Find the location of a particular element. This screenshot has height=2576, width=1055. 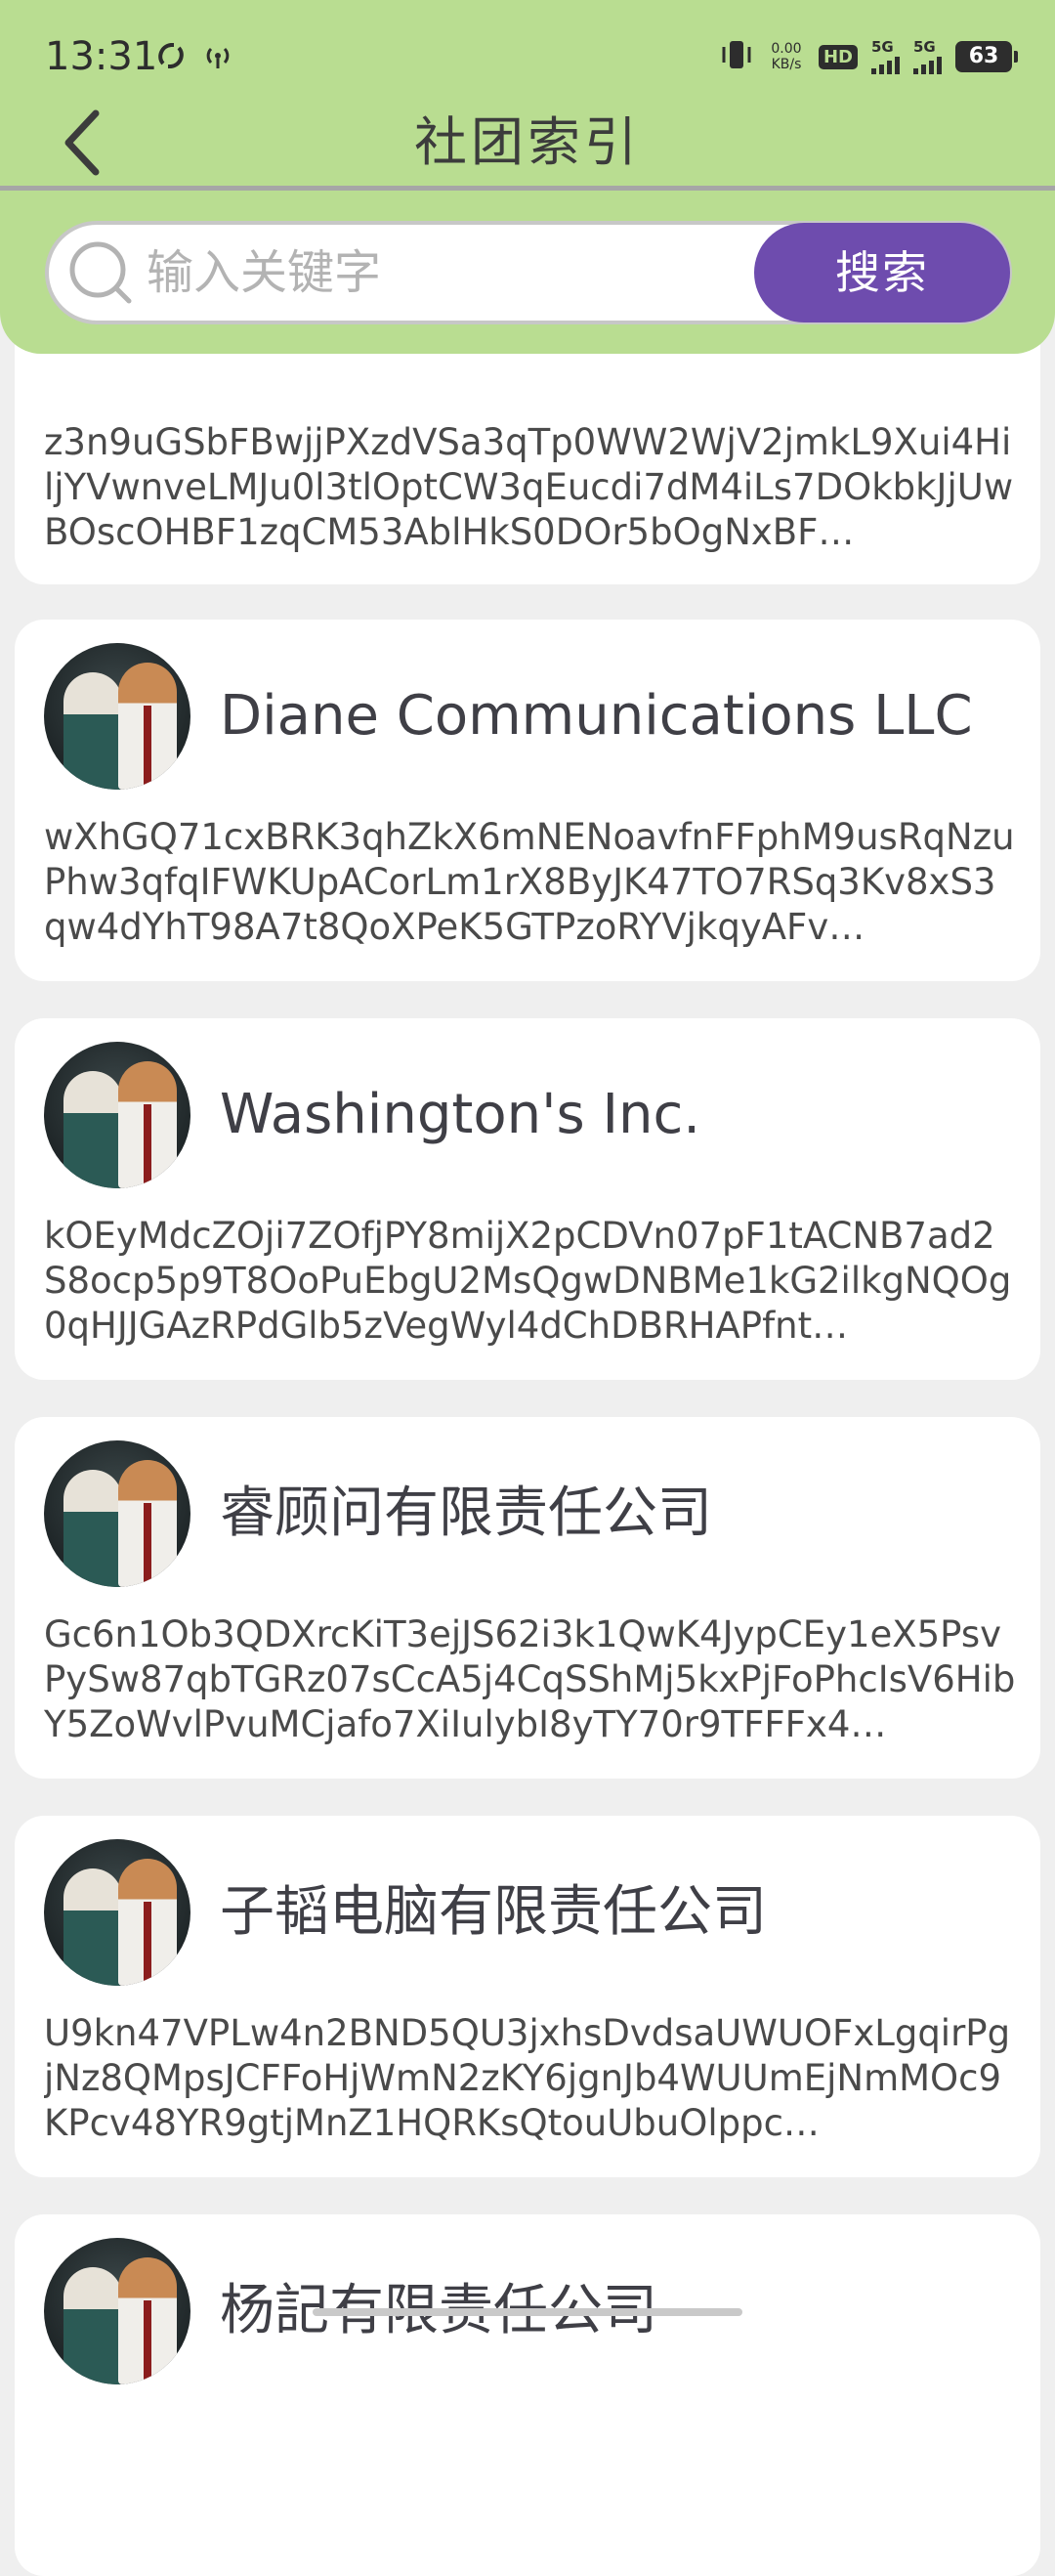

club-card: 杨記有限责任公司 is located at coordinates (527, 2395).